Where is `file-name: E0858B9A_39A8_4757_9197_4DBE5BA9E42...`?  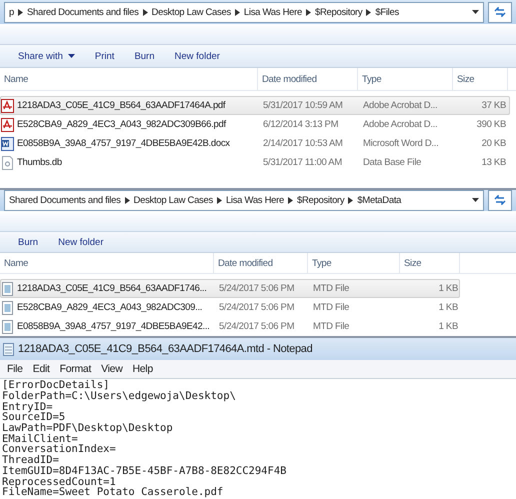 file-name: E0858B9A_39A8_4757_9197_4DBE5BA9E42... is located at coordinates (113, 326).